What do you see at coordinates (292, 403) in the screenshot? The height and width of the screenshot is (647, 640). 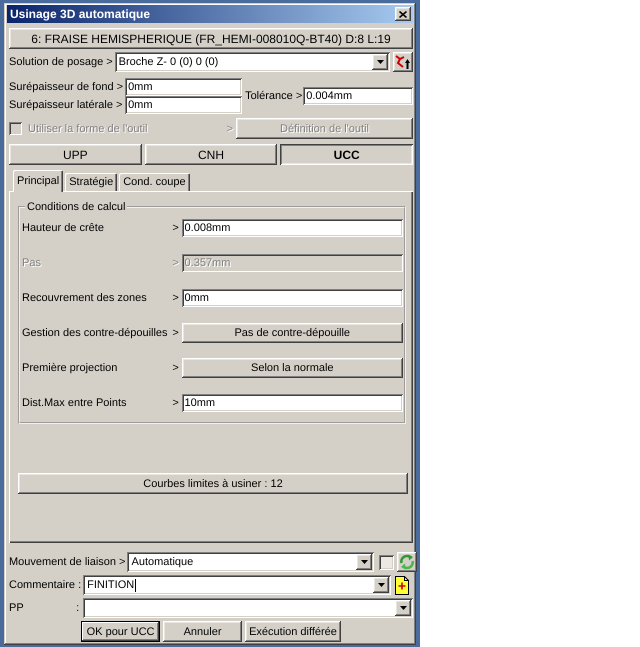 I see `input-field: 10mm` at bounding box center [292, 403].